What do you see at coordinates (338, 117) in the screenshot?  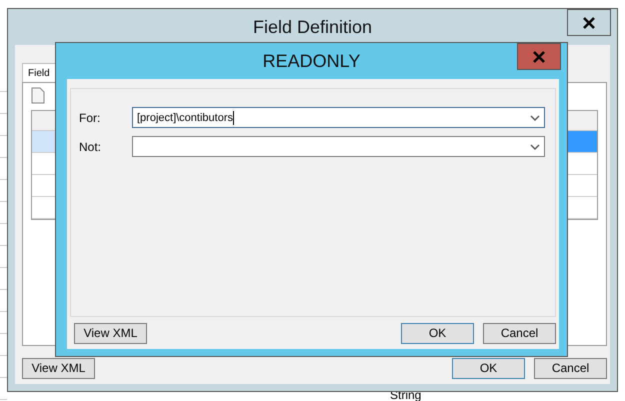 I see `combo-box: [project]\contibutors` at bounding box center [338, 117].